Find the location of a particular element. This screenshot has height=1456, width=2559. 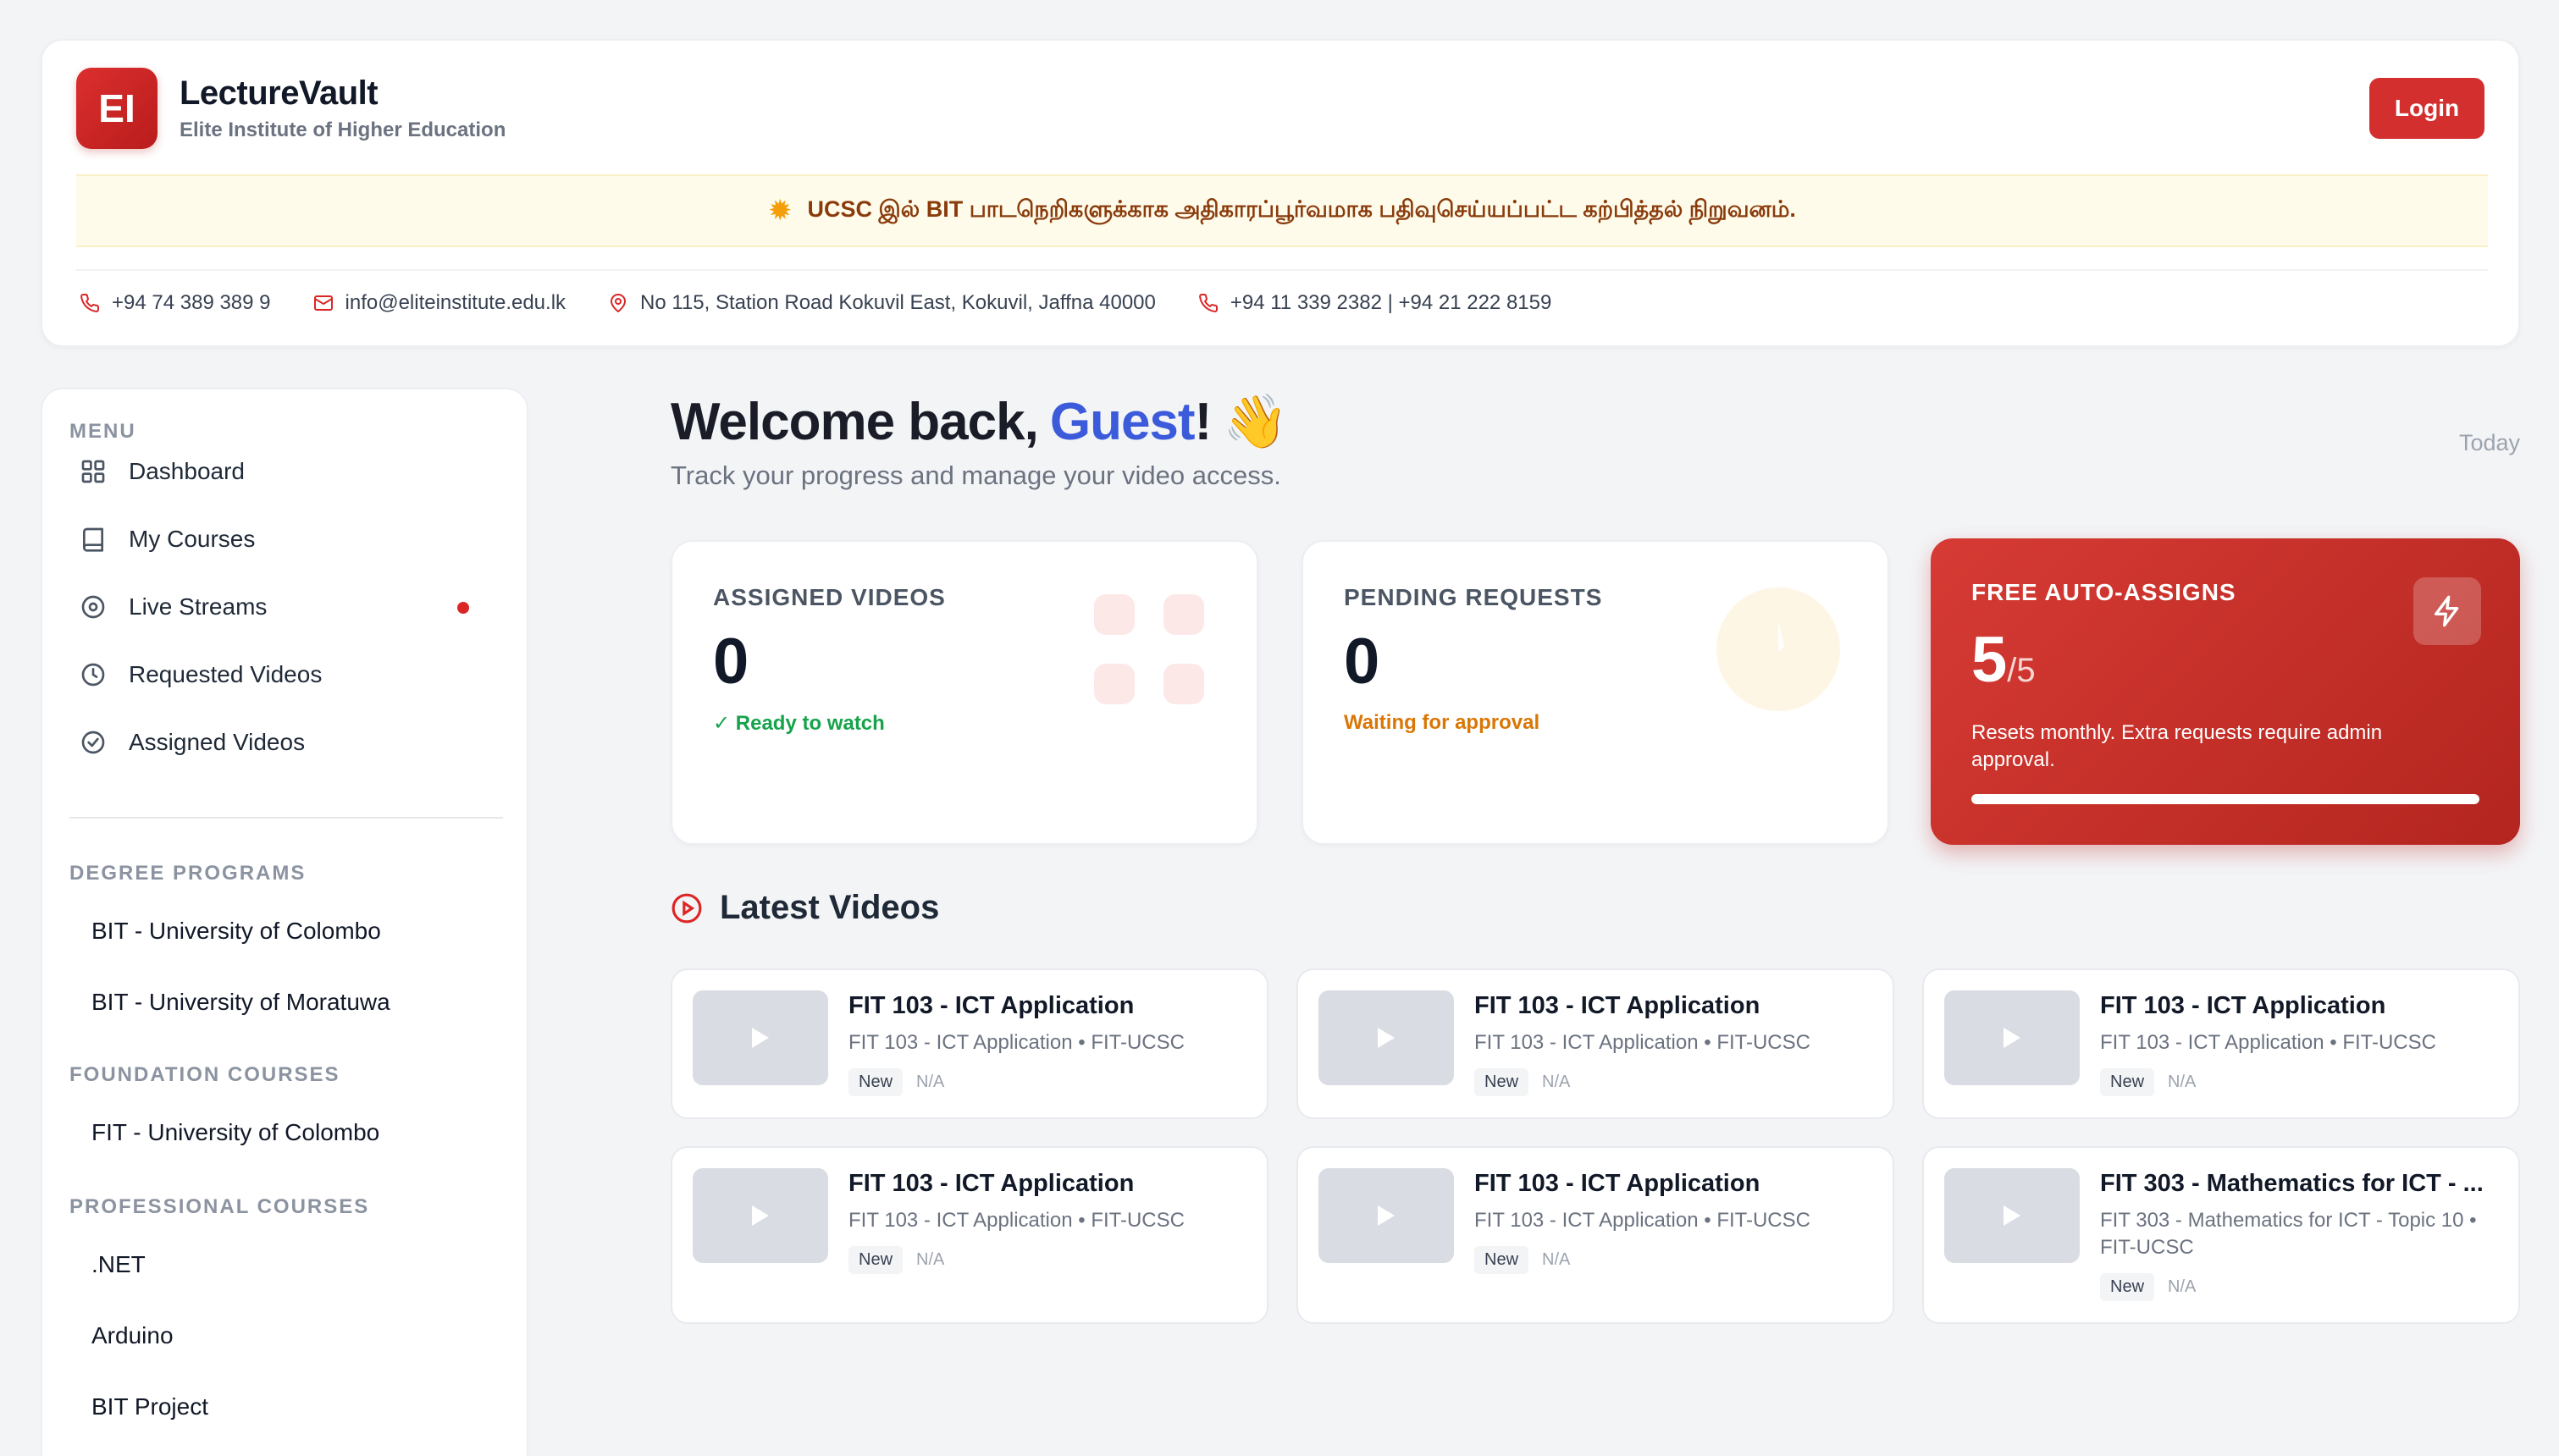

date-label: Today is located at coordinates (2489, 442).